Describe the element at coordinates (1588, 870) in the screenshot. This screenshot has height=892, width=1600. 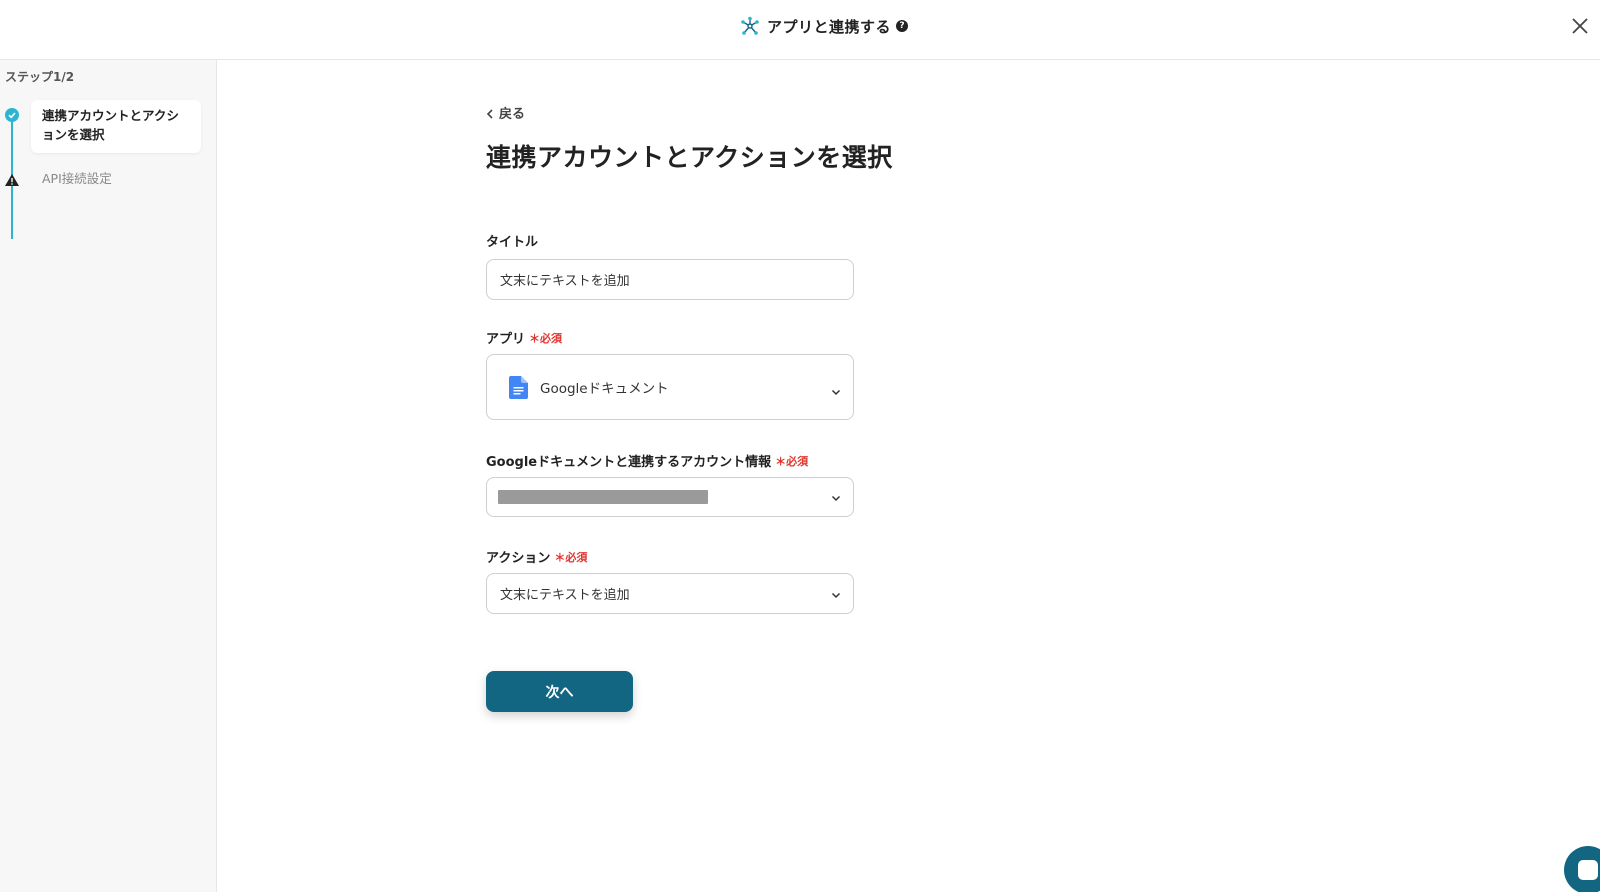
I see `chat-icon` at that location.